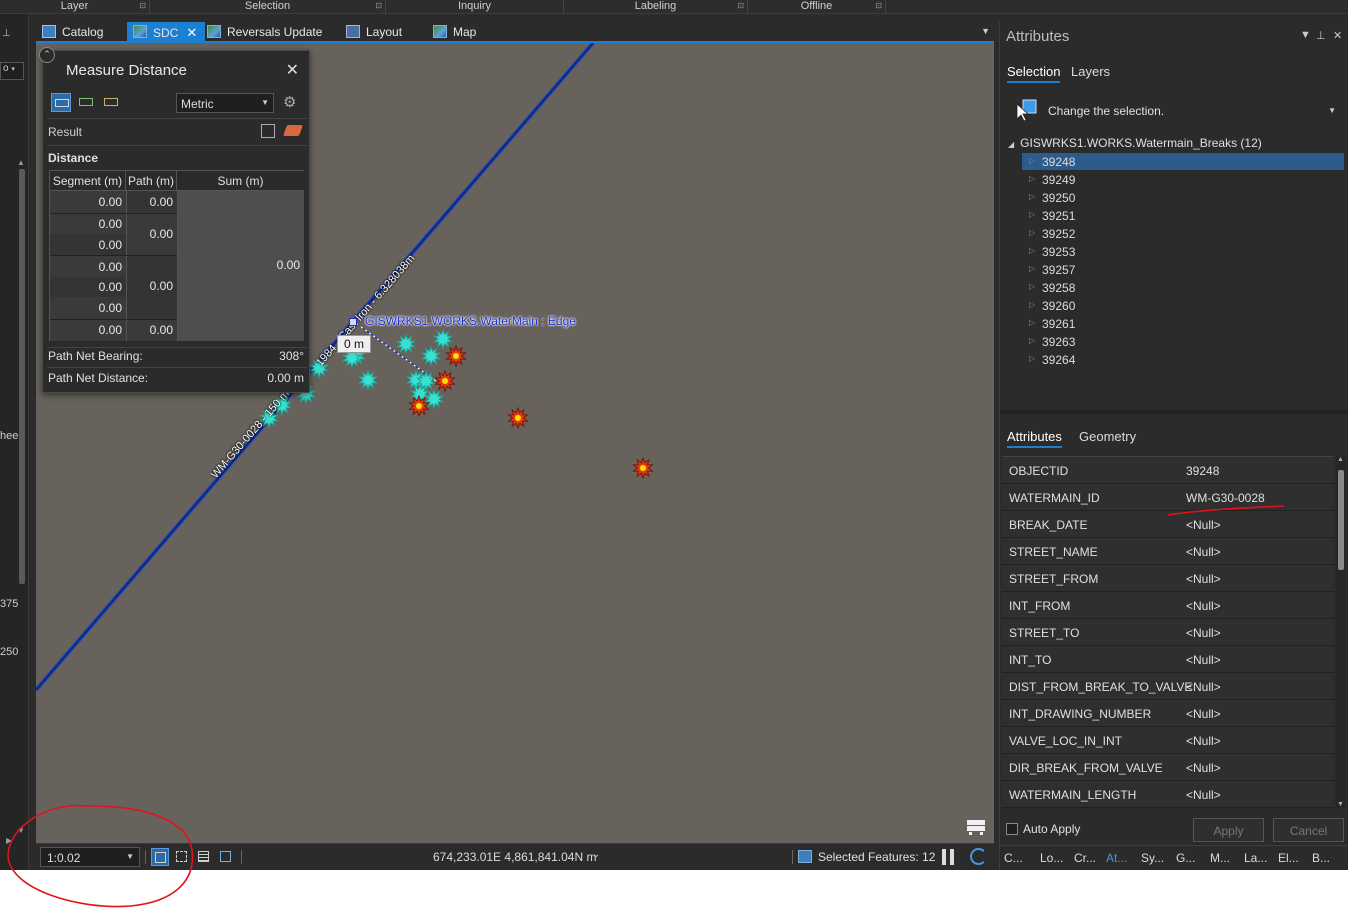  What do you see at coordinates (1183, 215) in the screenshot?
I see `selection-tree-item: ▷ 39251` at bounding box center [1183, 215].